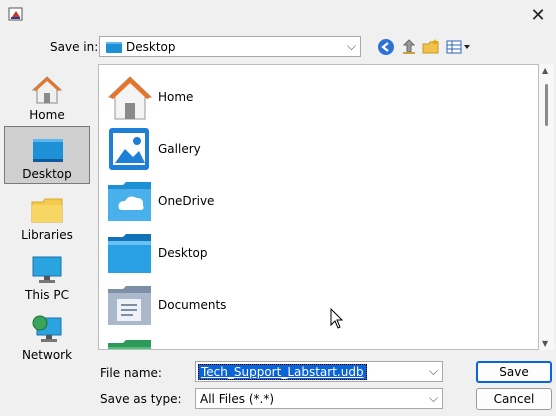 Image resolution: width=556 pixels, height=416 pixels. I want to click on file-name-value: Tech_Support_Labstart.udb, so click(282, 372).